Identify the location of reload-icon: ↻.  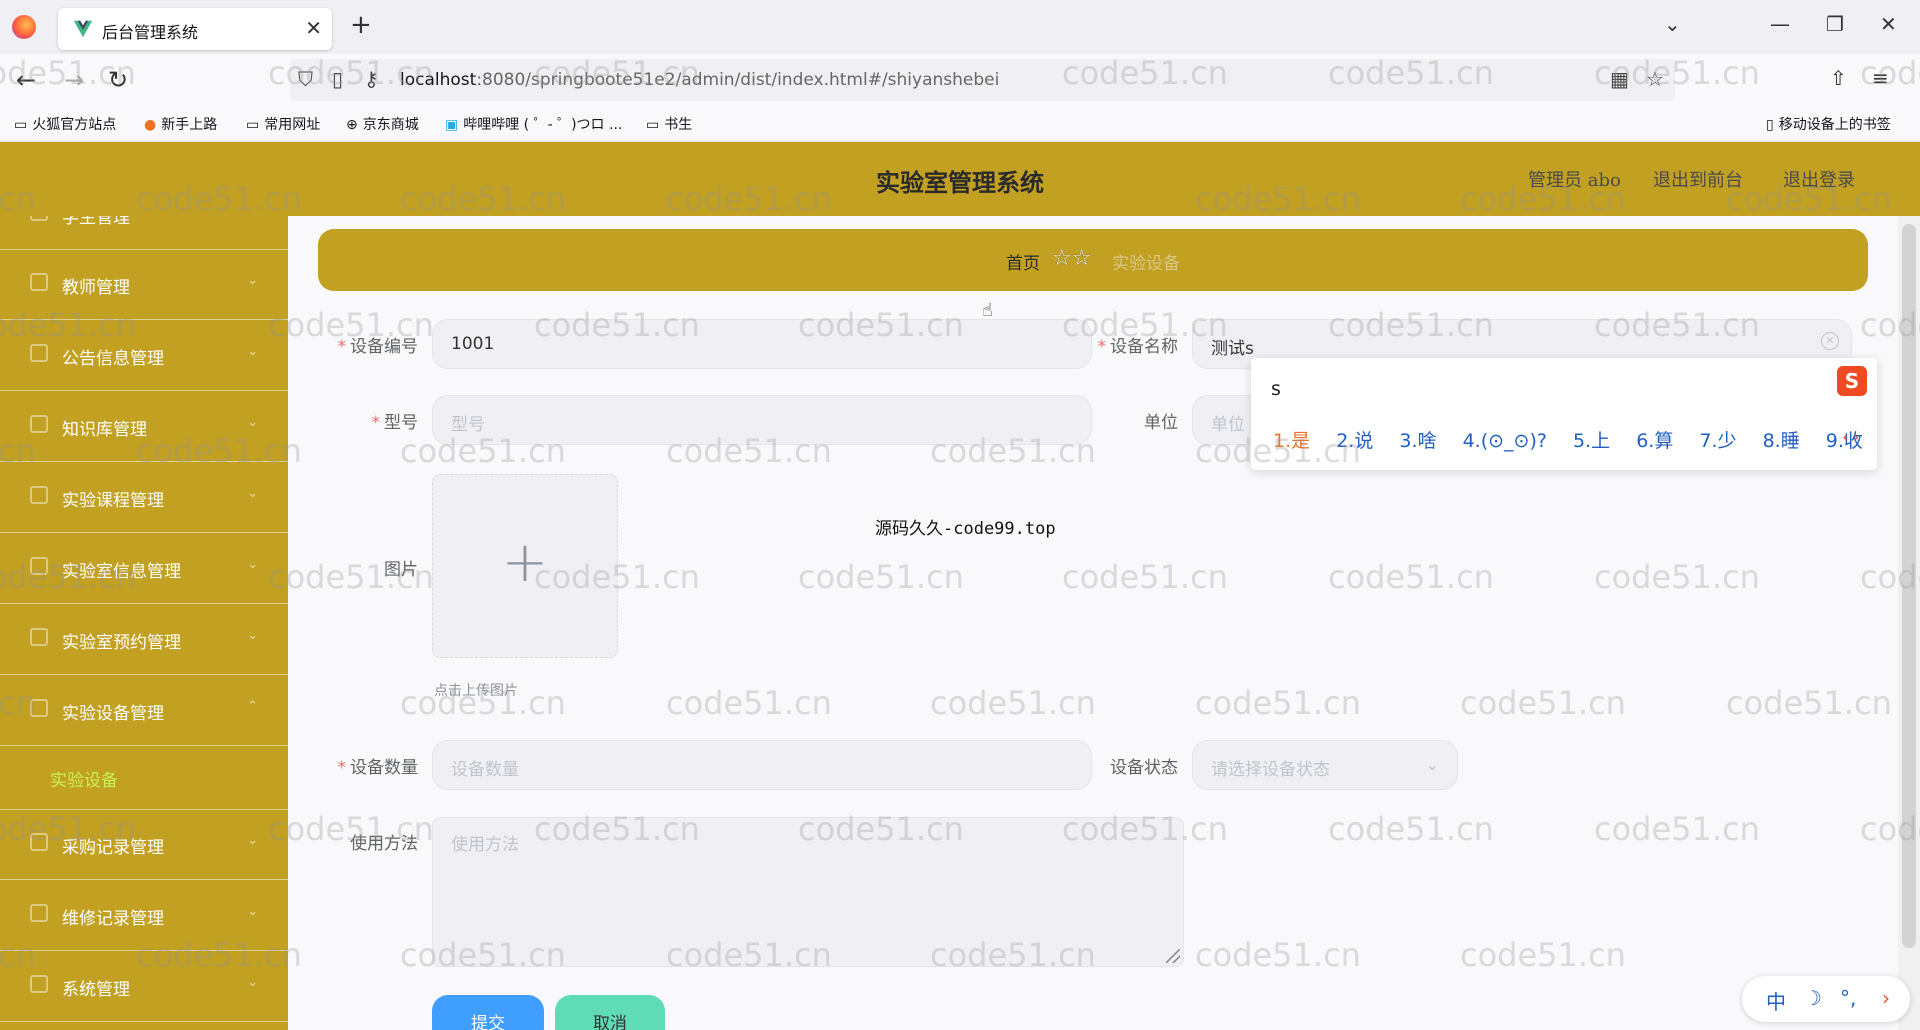
(118, 80).